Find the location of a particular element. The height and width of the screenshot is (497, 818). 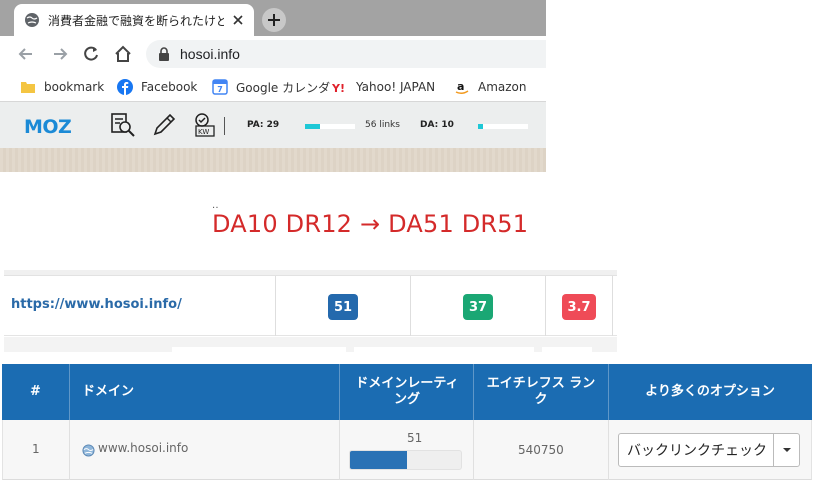

page-authority-label: PA: 29 is located at coordinates (263, 125).